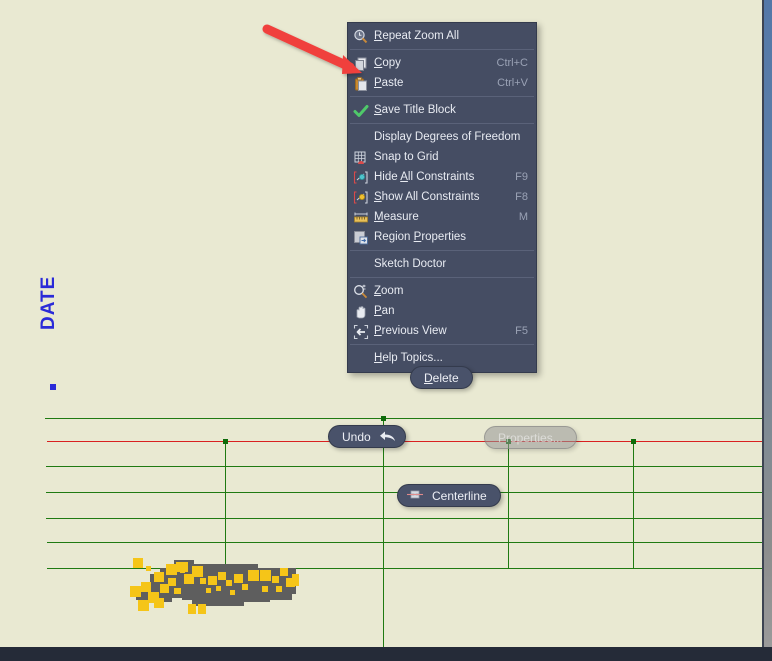 The width and height of the screenshot is (772, 661). Describe the element at coordinates (356, 436) in the screenshot. I see `undo-button-label: Undo` at that location.